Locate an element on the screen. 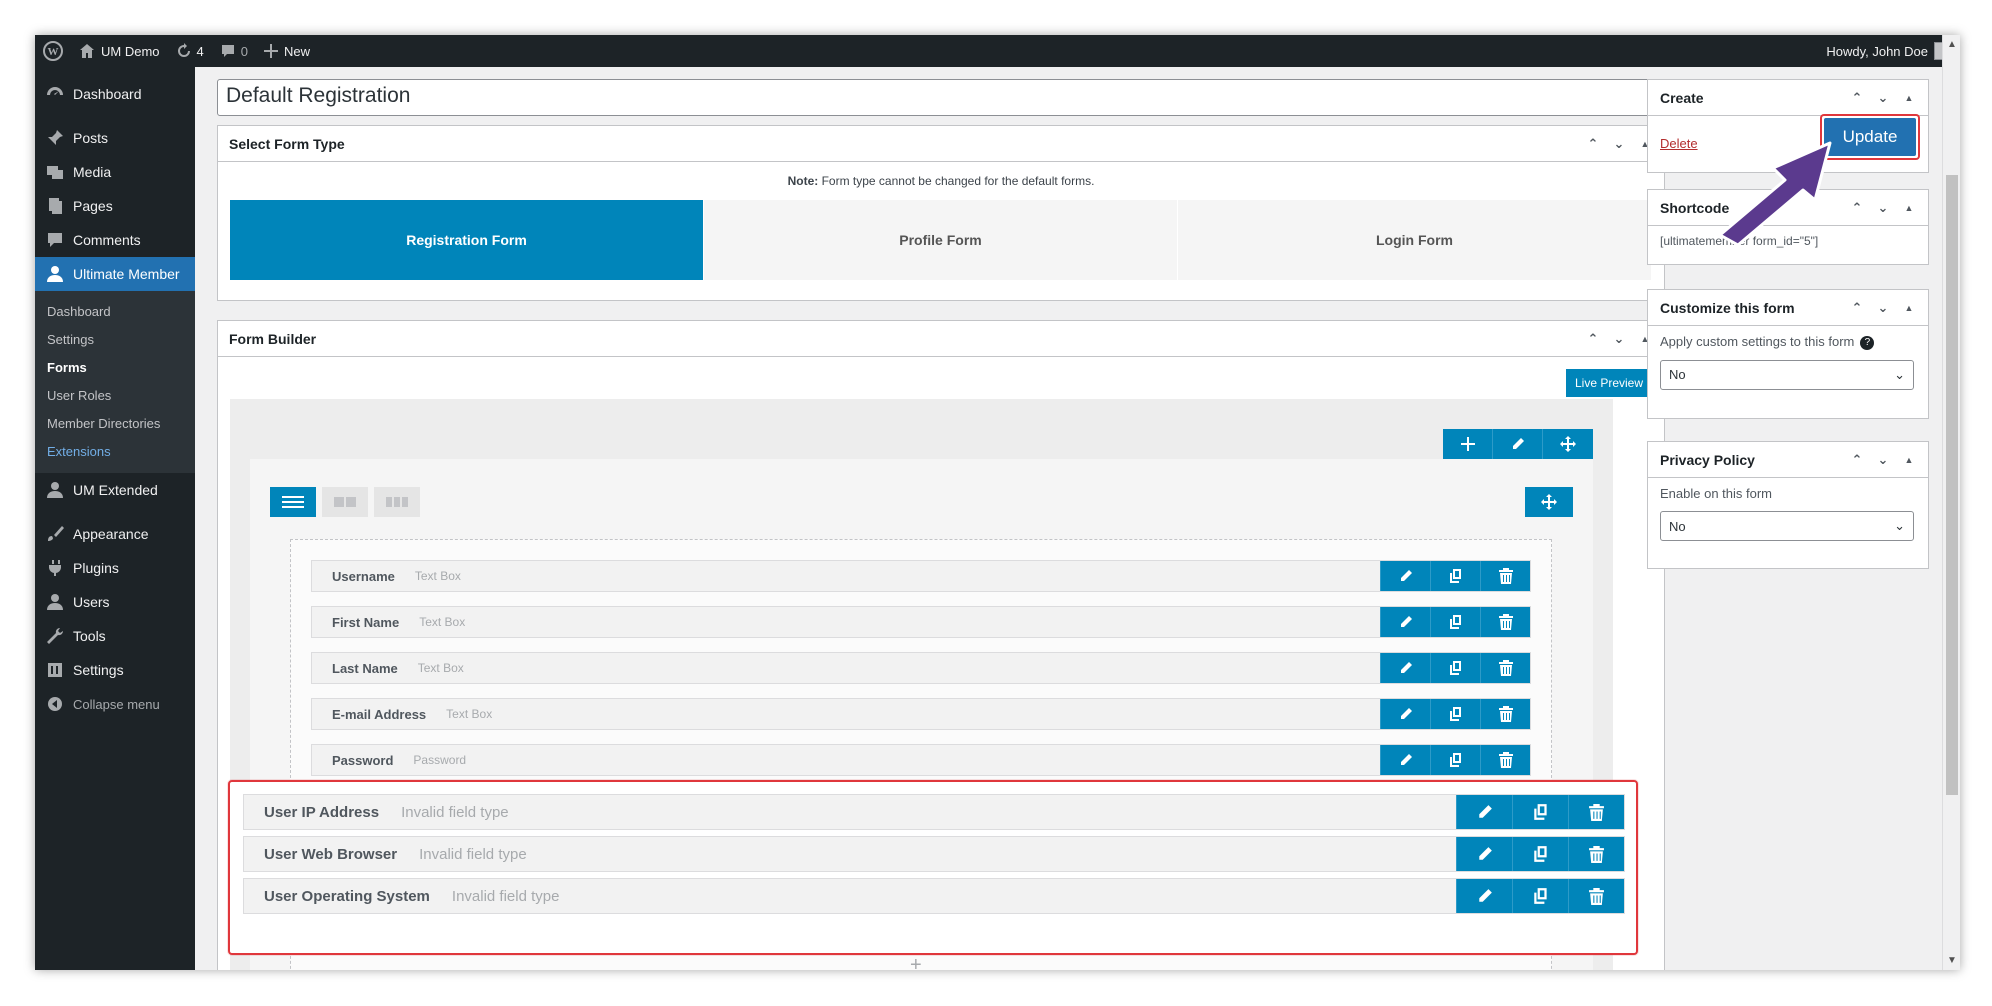 This screenshot has width=1992, height=1006. sidebar-item-appearance: Appearance is located at coordinates (115, 534).